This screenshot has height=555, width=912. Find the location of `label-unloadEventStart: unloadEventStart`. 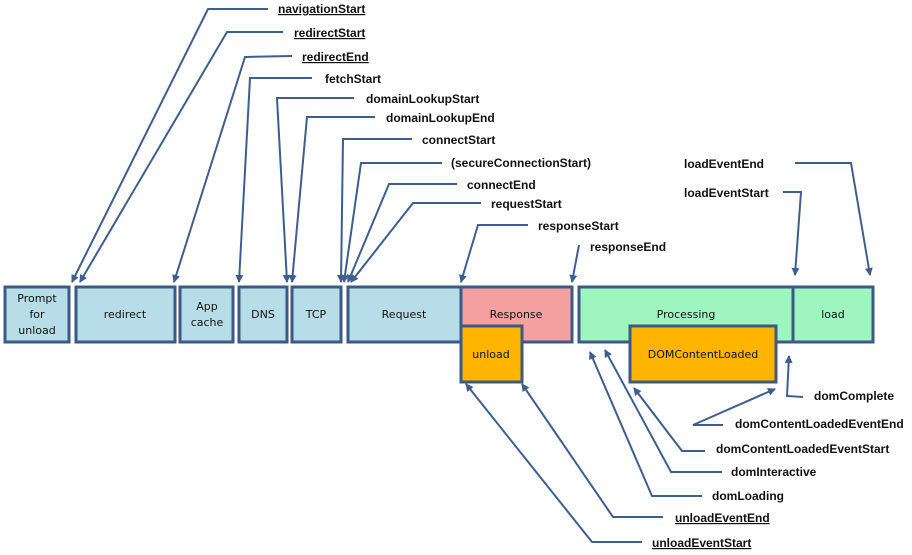

label-unloadEventStart: unloadEventStart is located at coordinates (701, 543).